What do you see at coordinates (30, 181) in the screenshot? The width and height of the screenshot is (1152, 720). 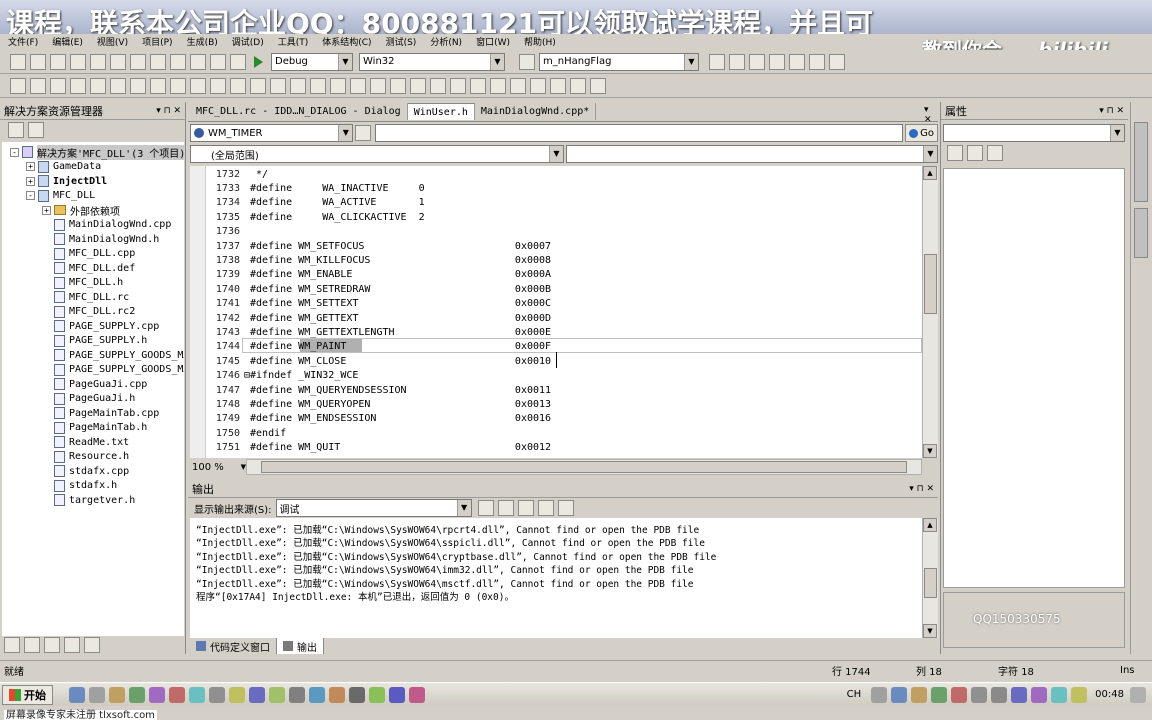 I see `expand-icon: +` at bounding box center [30, 181].